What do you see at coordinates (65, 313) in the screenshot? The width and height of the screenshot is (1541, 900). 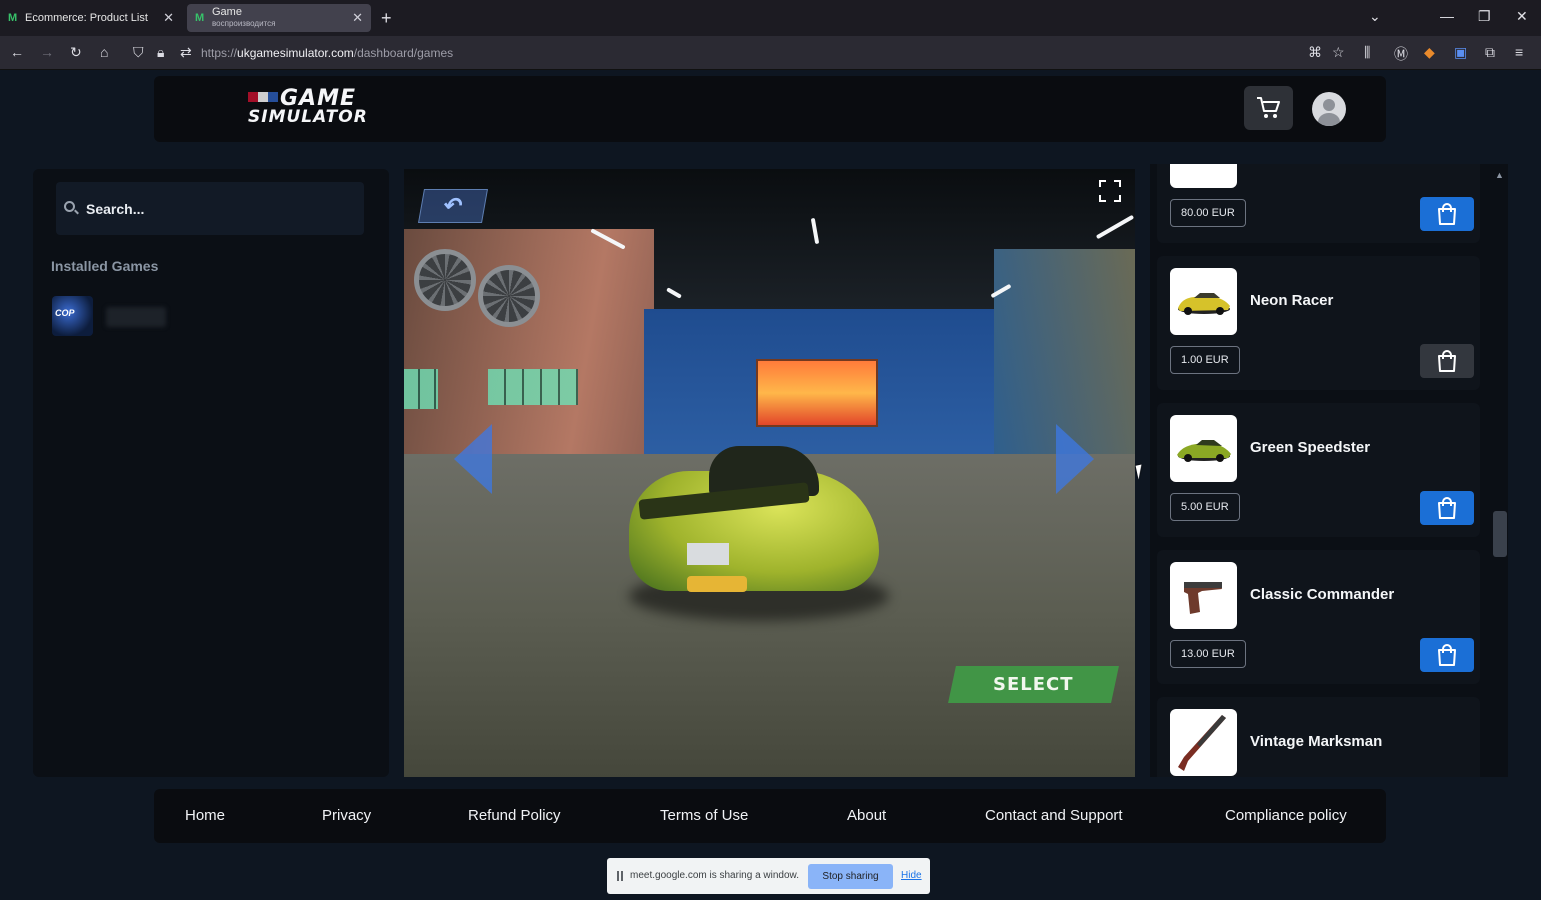 I see `game-thumb-text: COP` at bounding box center [65, 313].